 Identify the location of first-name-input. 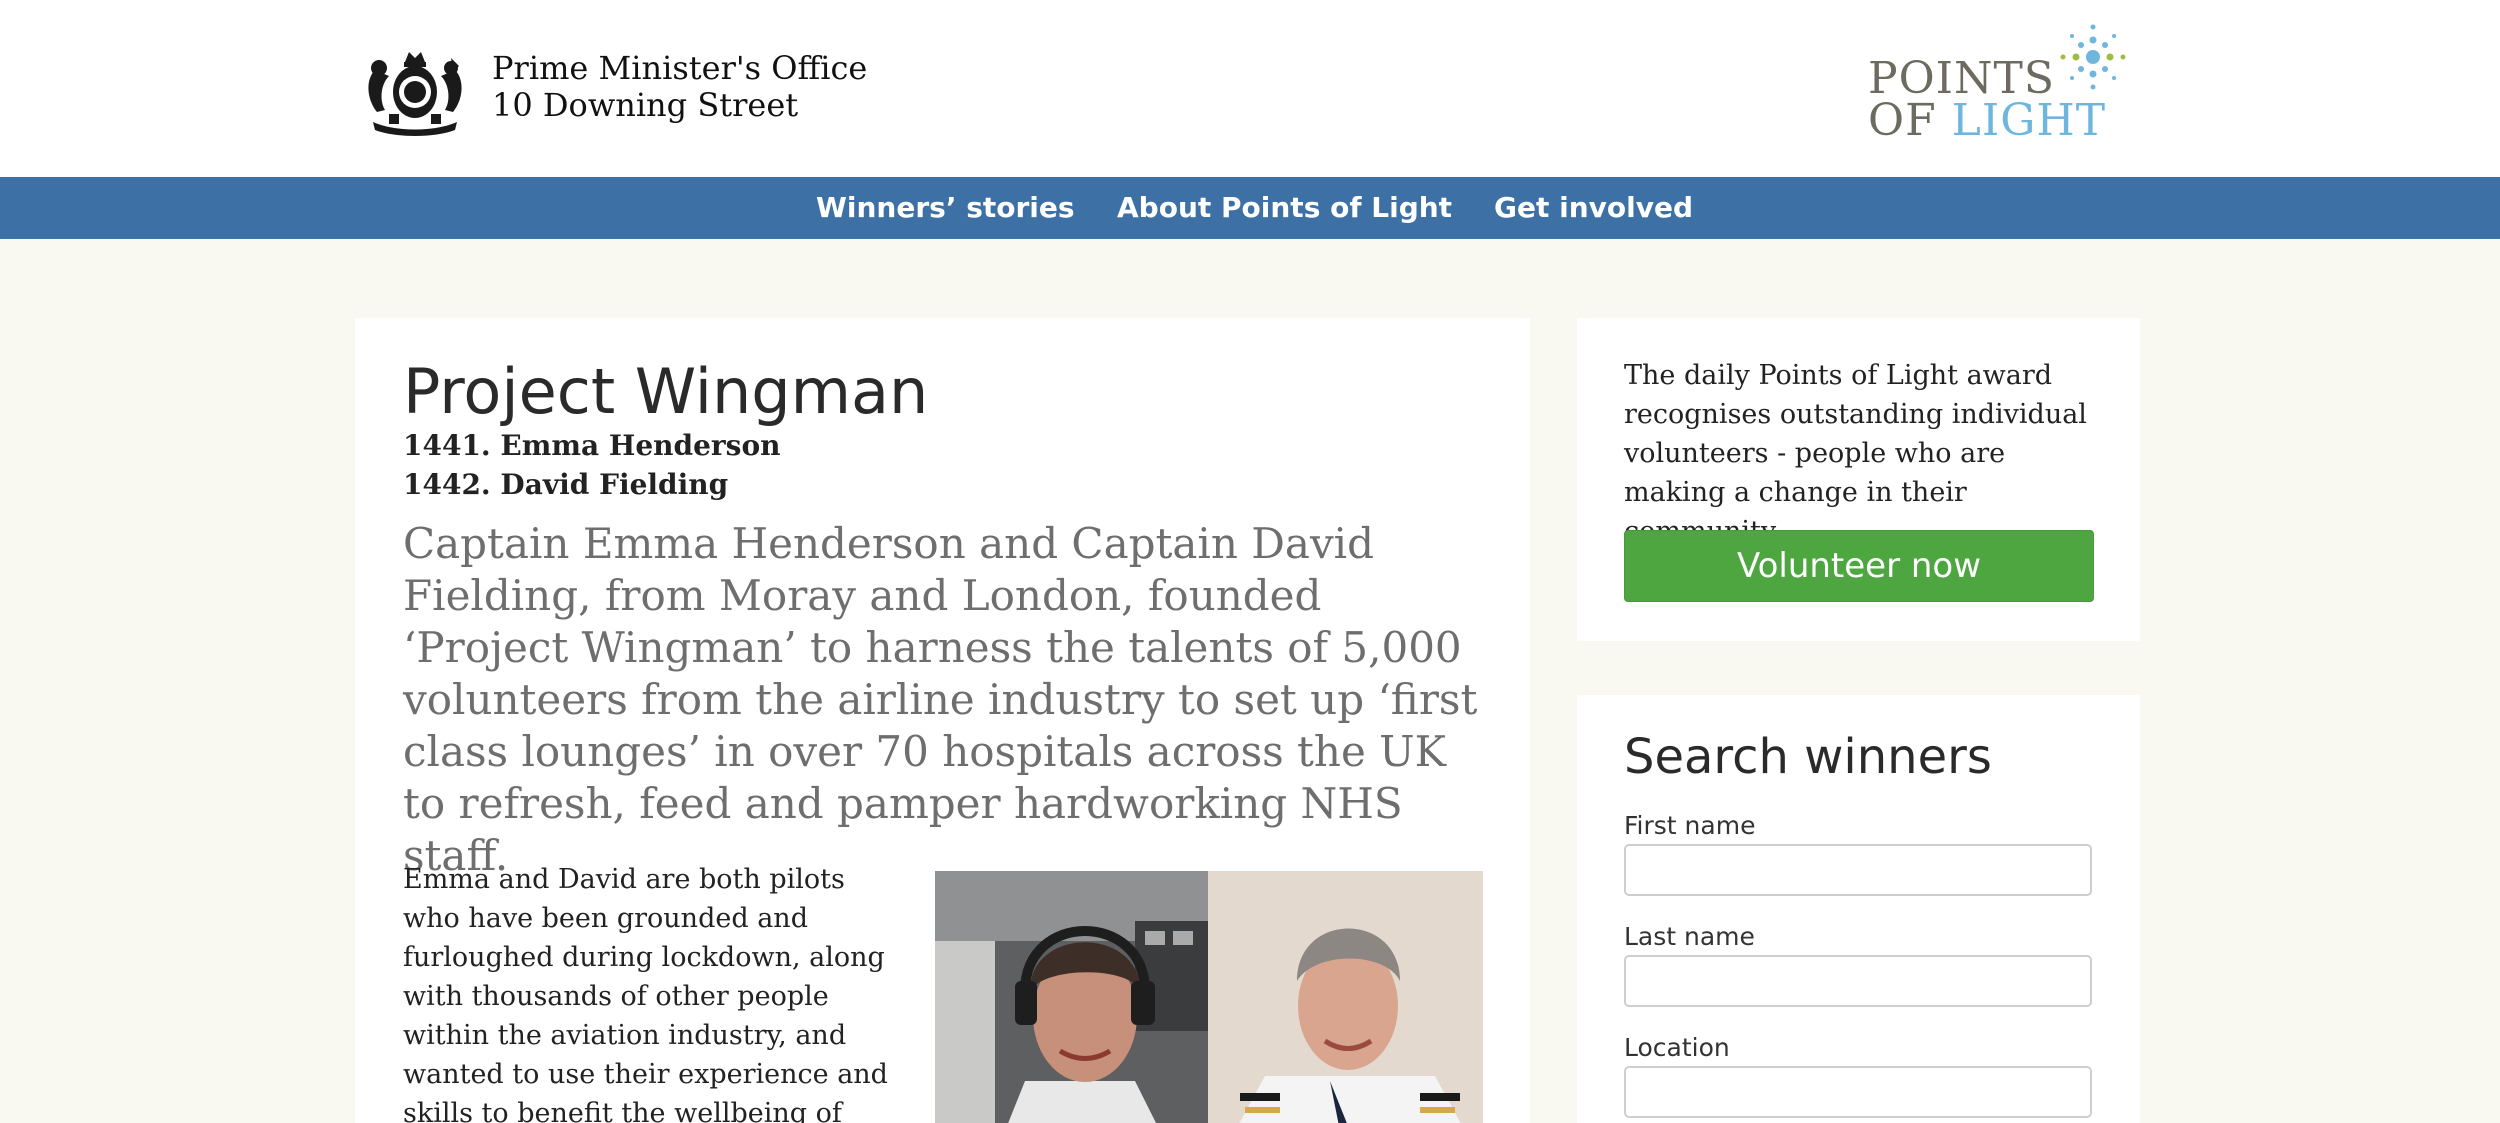
(1858, 870).